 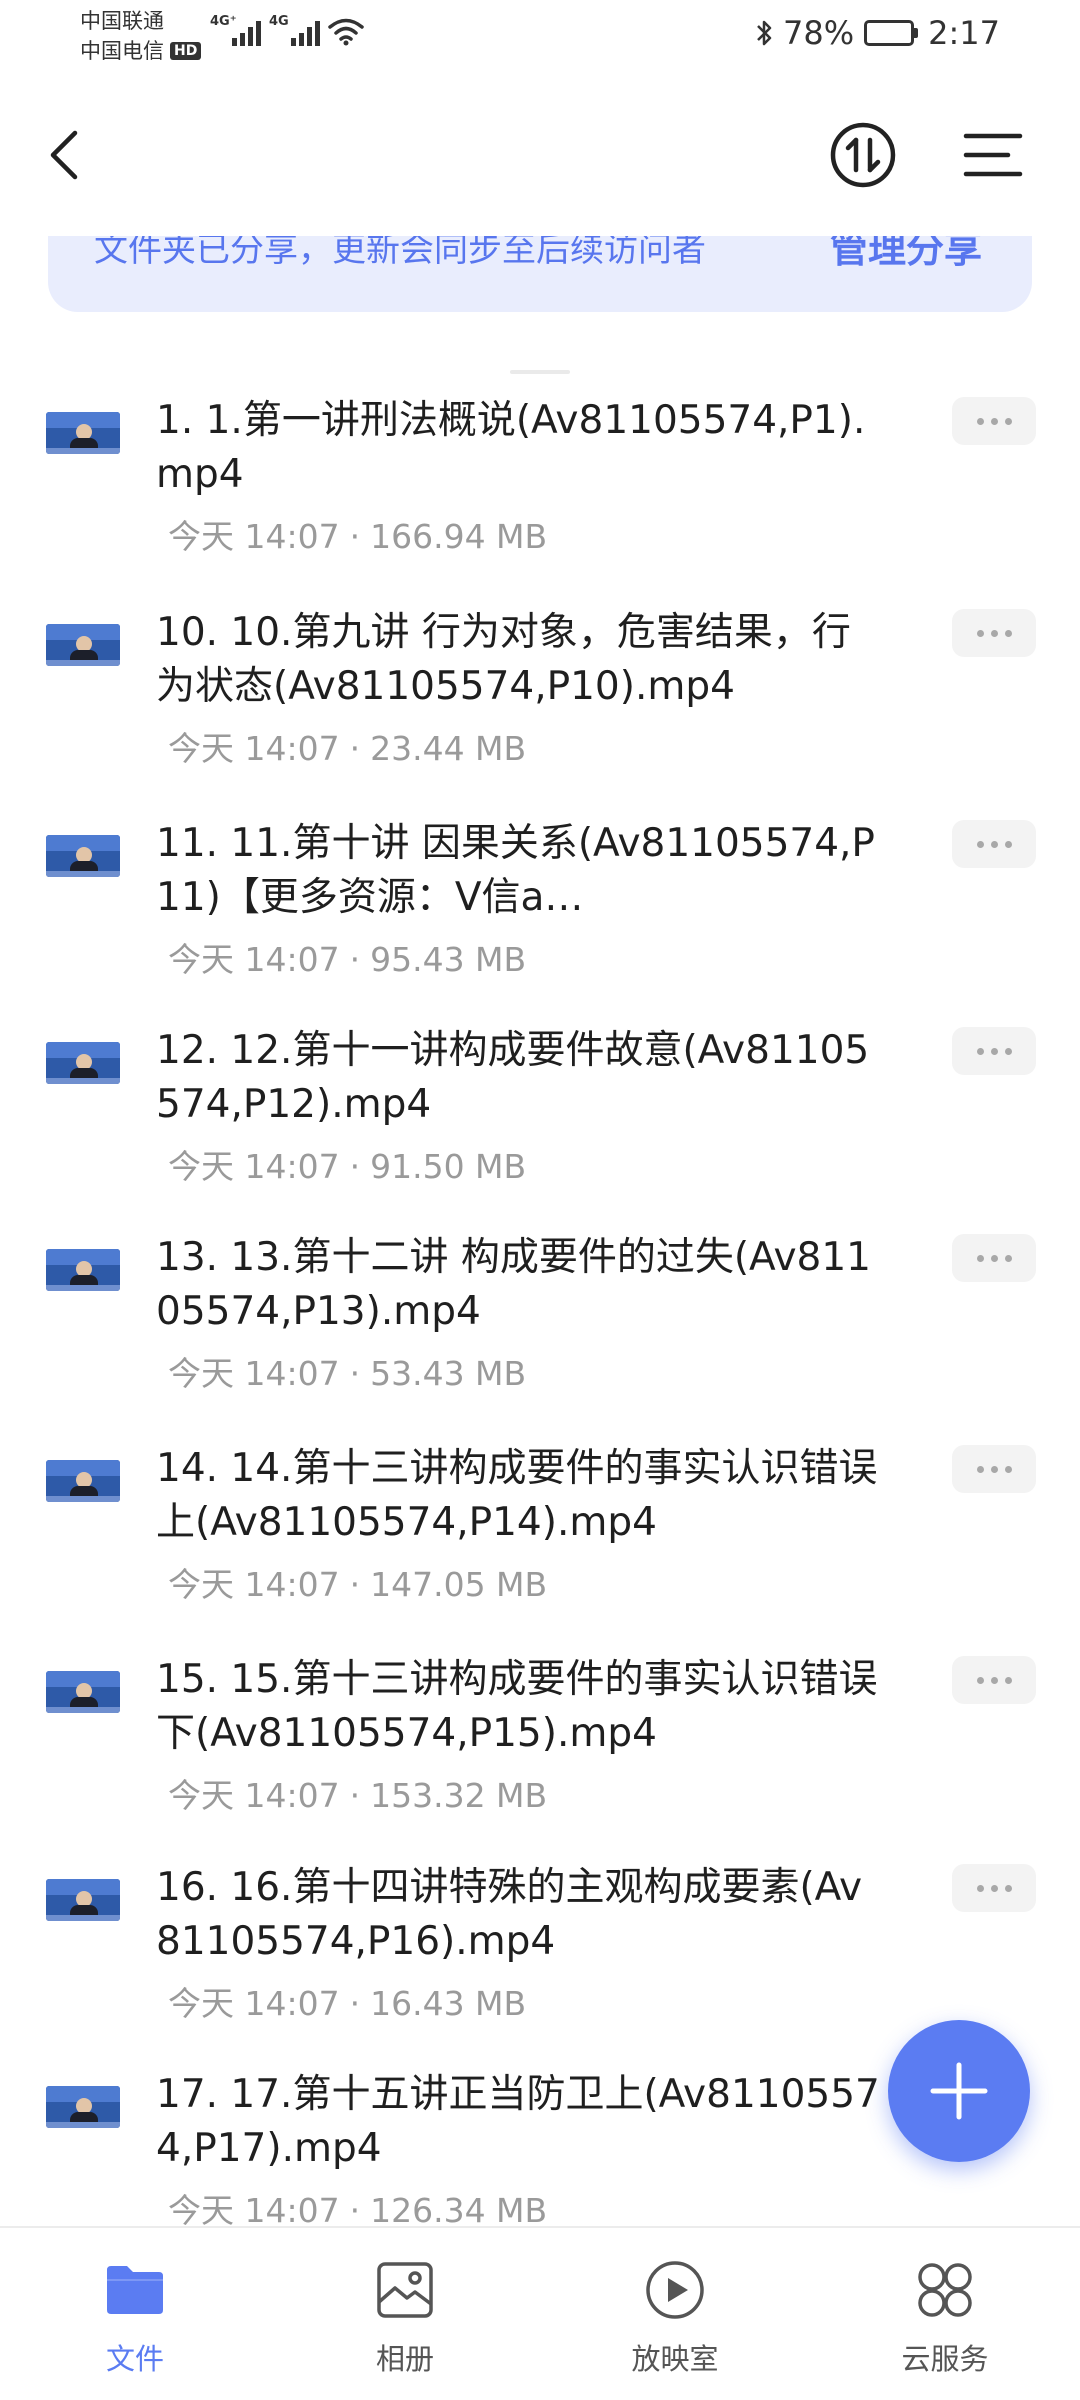 I want to click on menu-button, so click(x=993, y=155).